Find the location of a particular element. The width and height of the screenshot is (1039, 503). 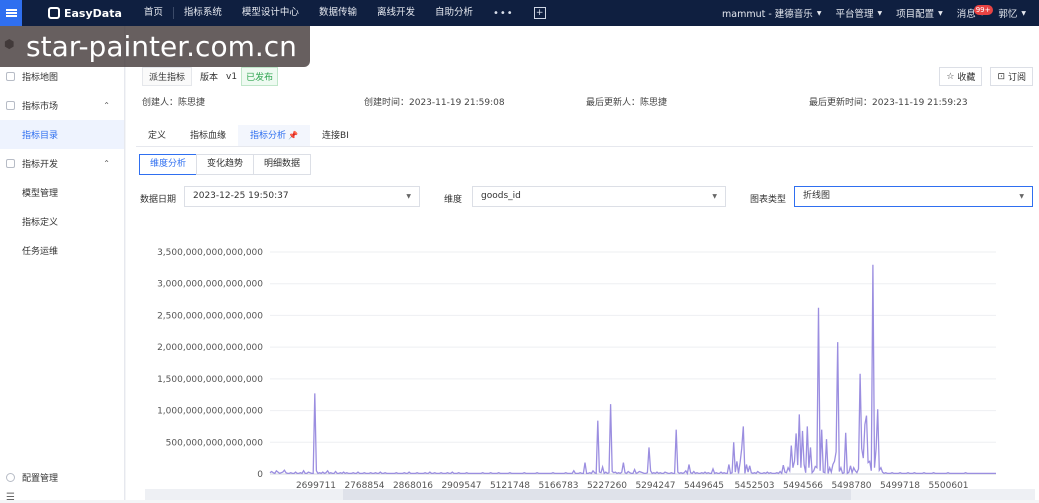

y-tick-label: 1,500,000,000,000,000 is located at coordinates (210, 380).